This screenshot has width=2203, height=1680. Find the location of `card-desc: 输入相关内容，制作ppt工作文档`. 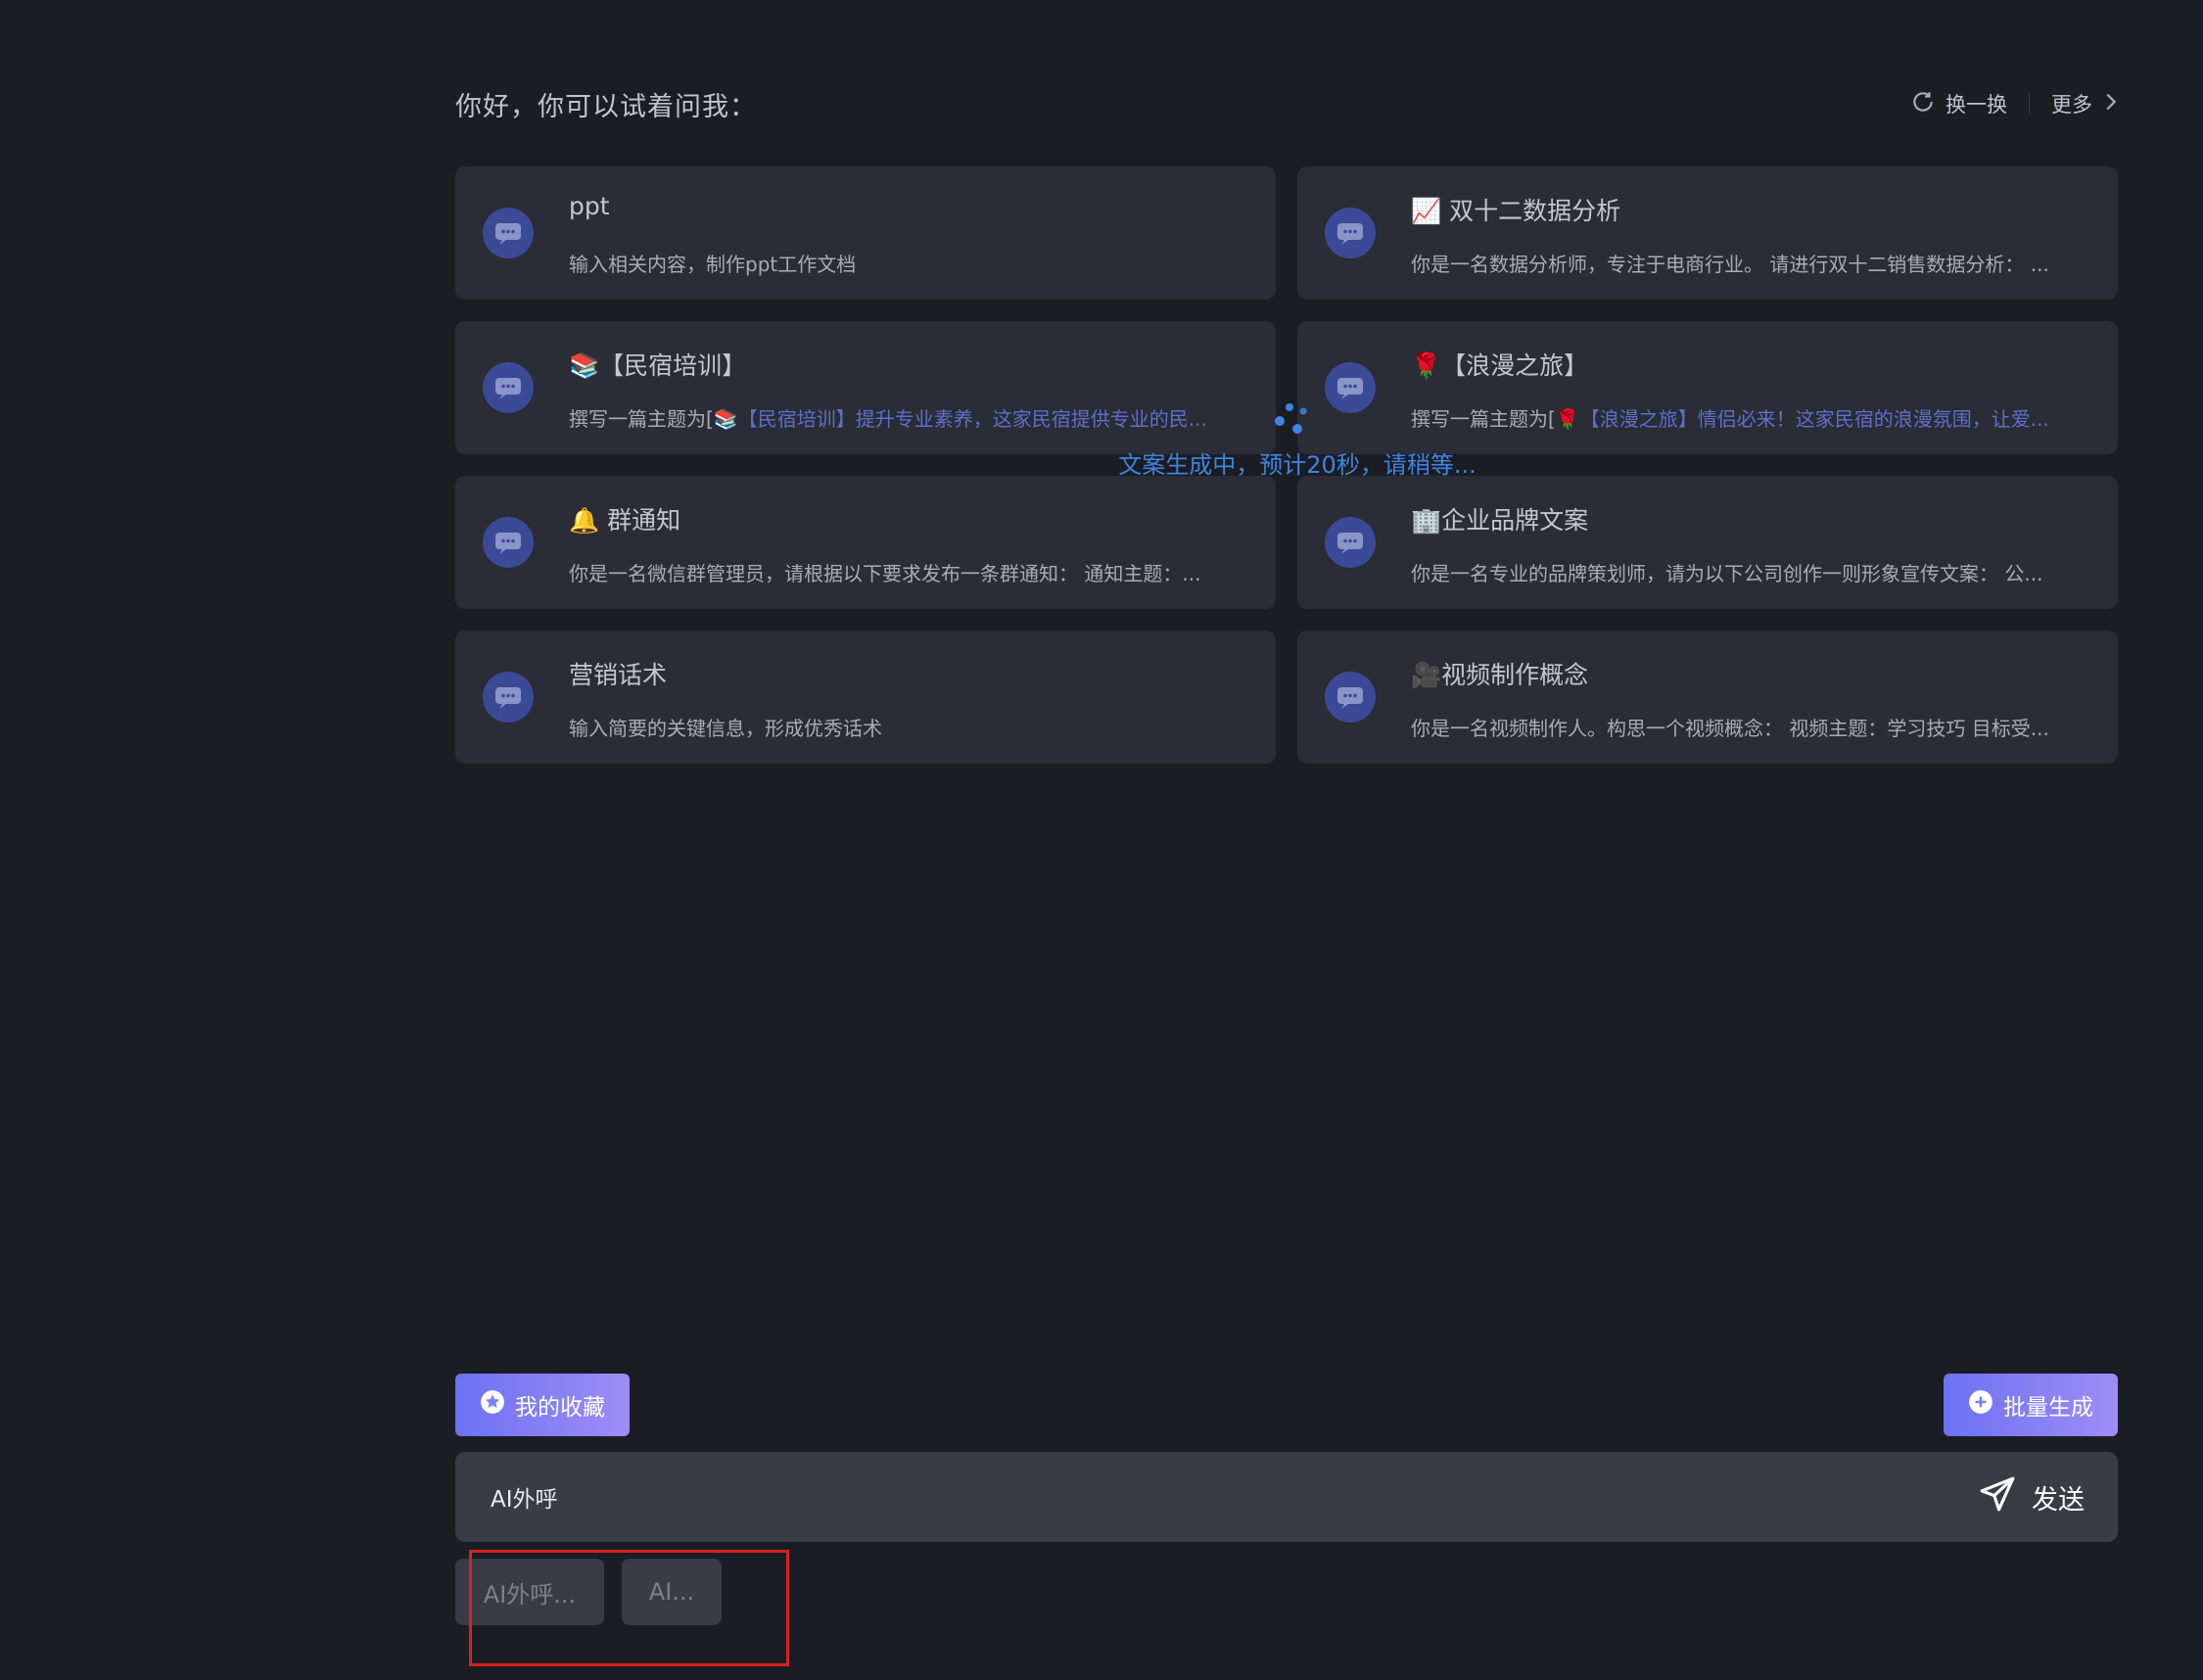

card-desc: 输入相关内容，制作ppt工作文档 is located at coordinates (713, 264).